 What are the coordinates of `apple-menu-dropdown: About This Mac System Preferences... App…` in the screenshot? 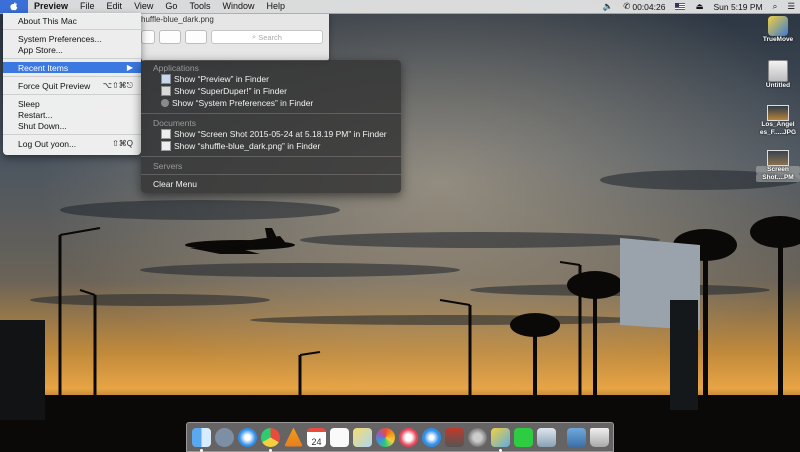 It's located at (72, 84).